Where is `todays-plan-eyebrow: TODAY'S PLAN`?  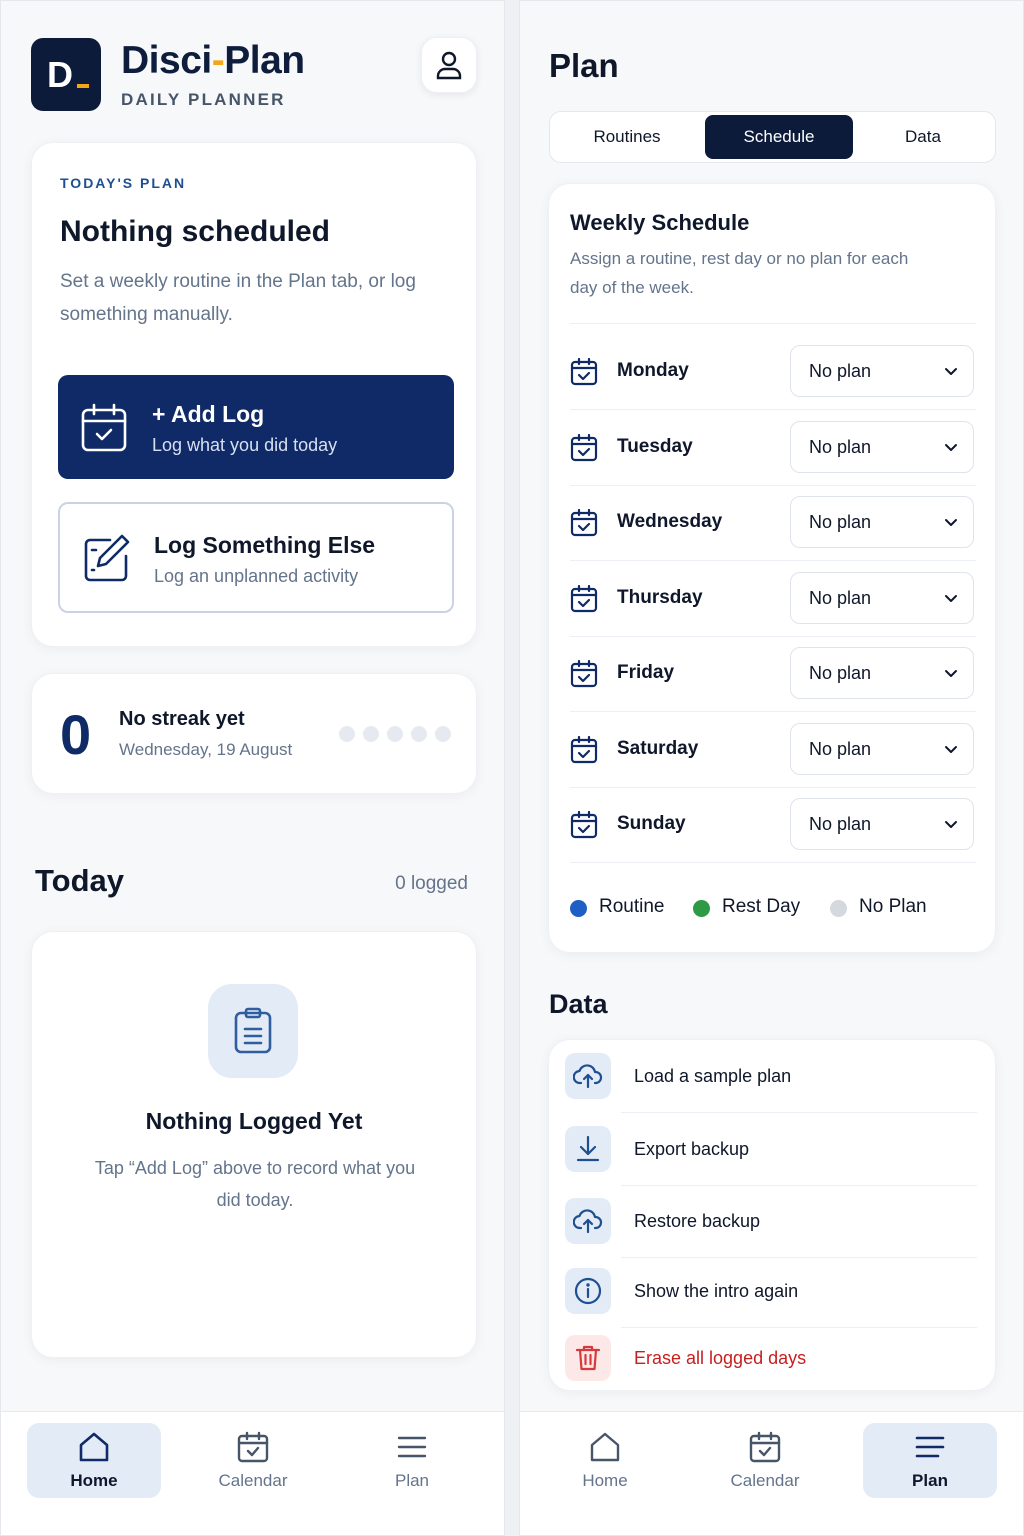
todays-plan-eyebrow: TODAY'S PLAN is located at coordinates (123, 183).